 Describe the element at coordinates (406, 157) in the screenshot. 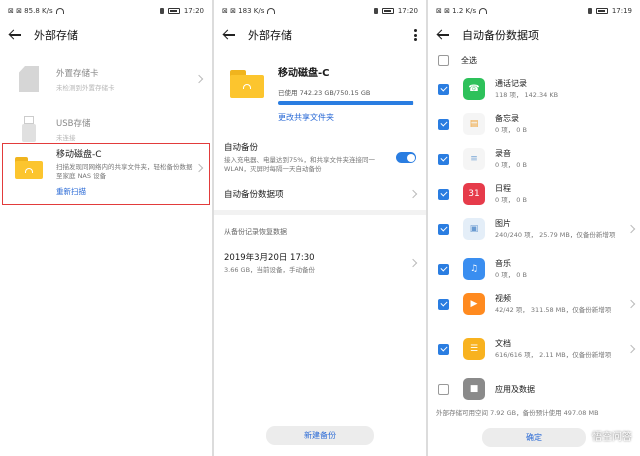

I see `auto-backup-toggle` at that location.